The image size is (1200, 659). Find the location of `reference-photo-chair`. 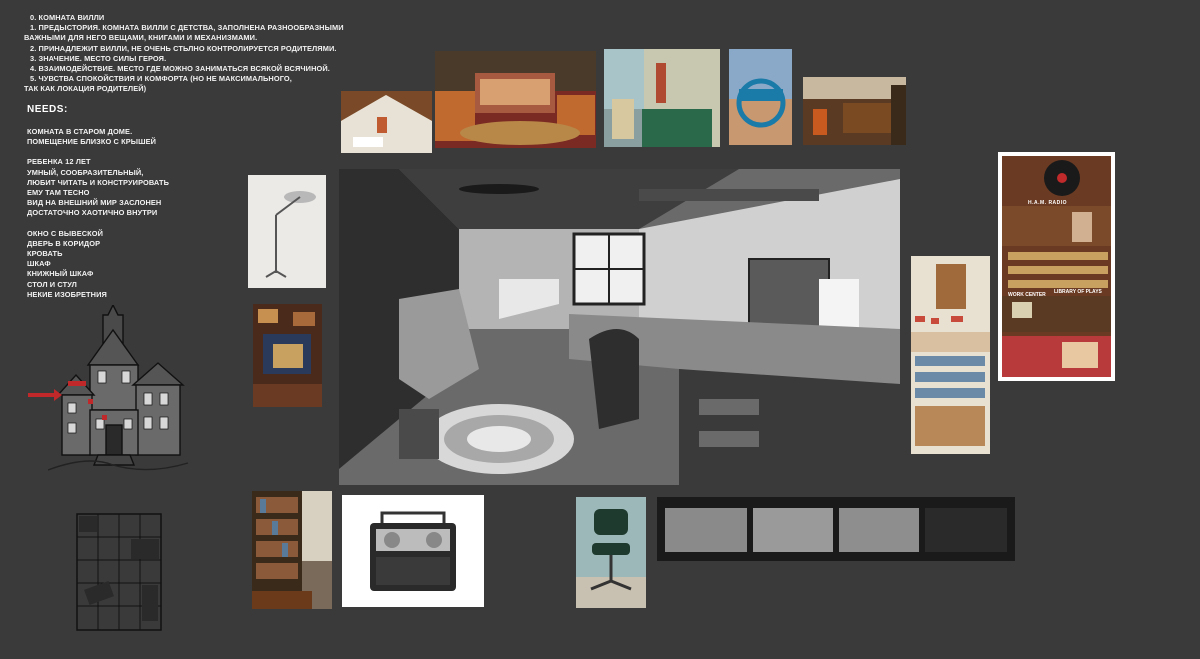

reference-photo-chair is located at coordinates (611, 552).